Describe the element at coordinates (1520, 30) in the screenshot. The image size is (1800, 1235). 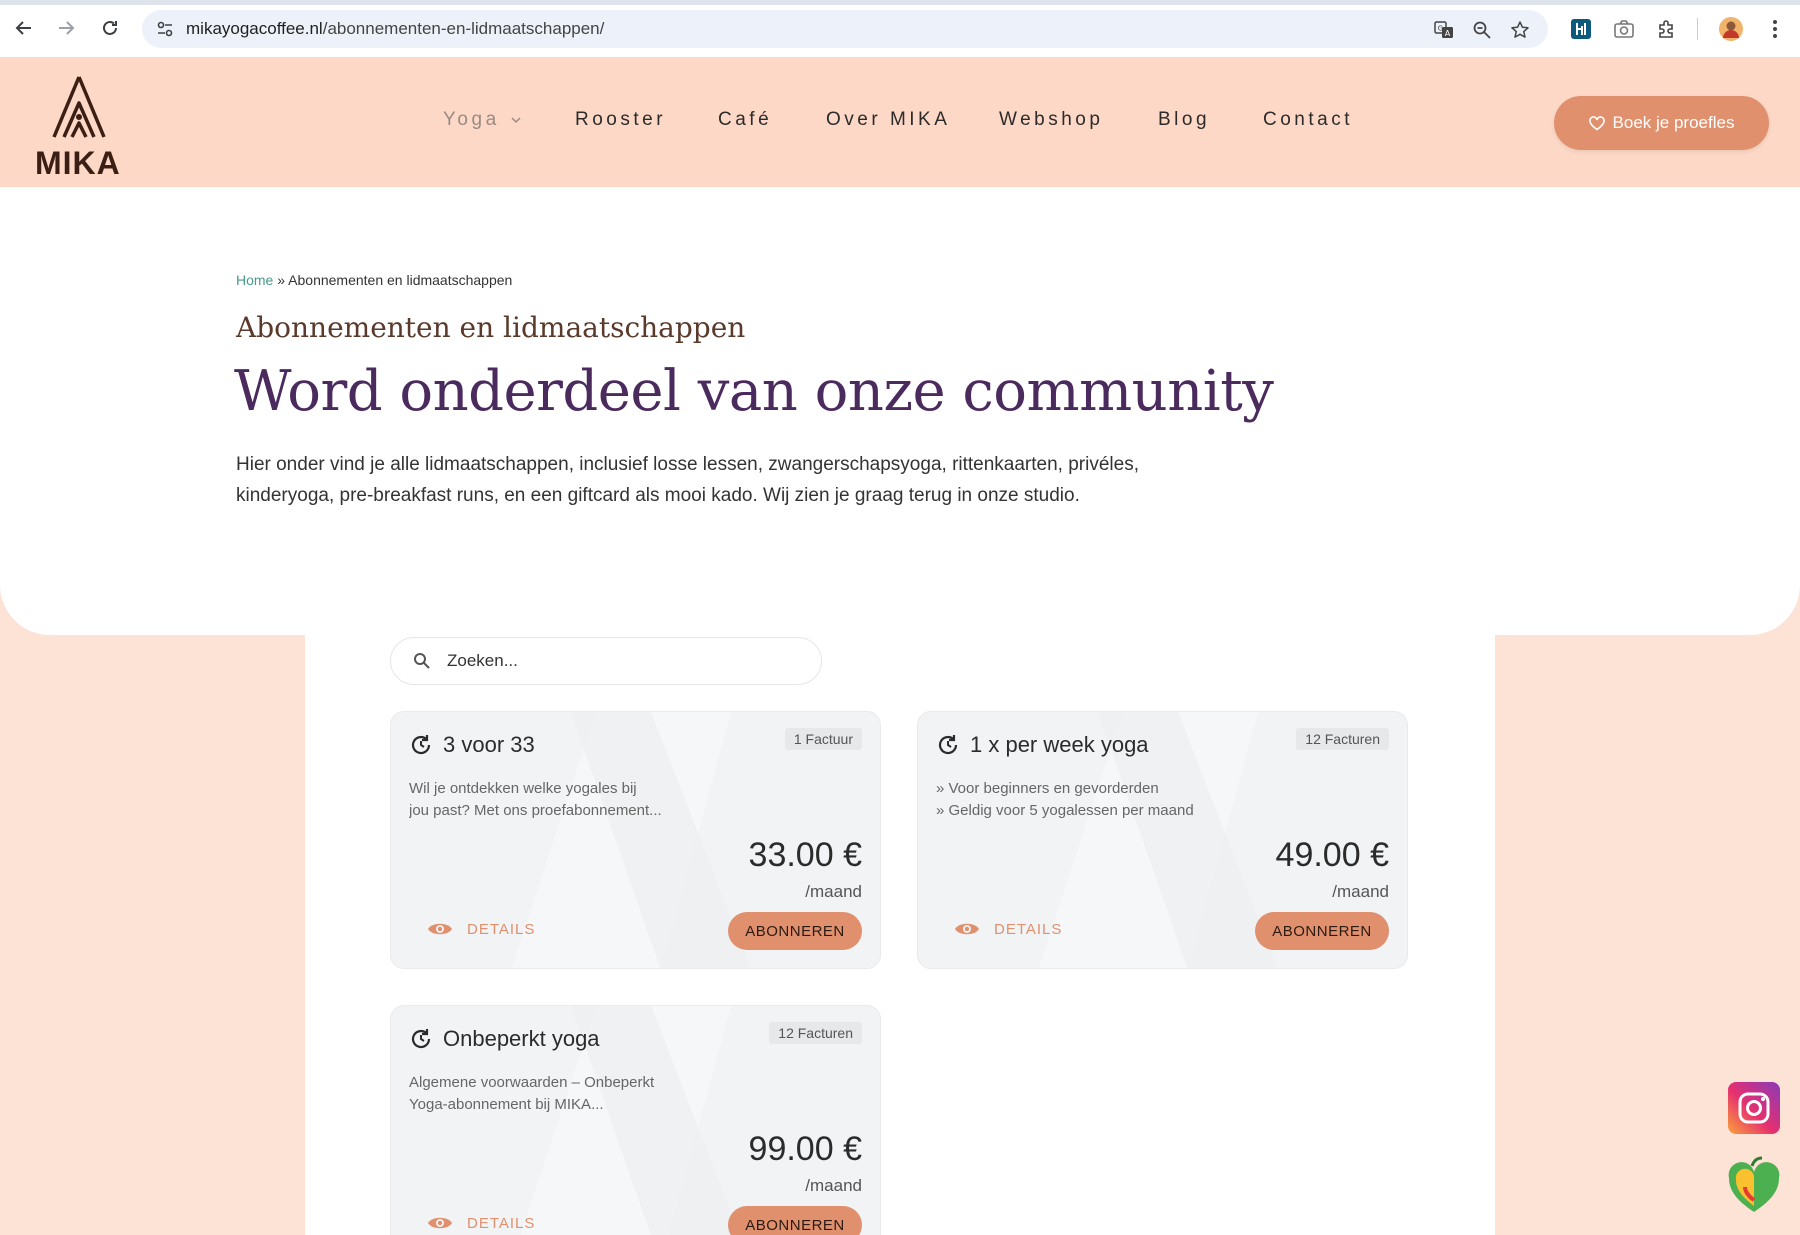
I see `star-icon` at that location.